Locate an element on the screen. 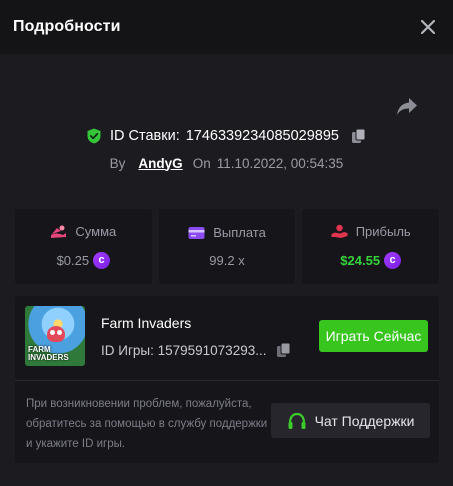 The image size is (453, 486). game-thumbnail-alien is located at coordinates (56, 334).